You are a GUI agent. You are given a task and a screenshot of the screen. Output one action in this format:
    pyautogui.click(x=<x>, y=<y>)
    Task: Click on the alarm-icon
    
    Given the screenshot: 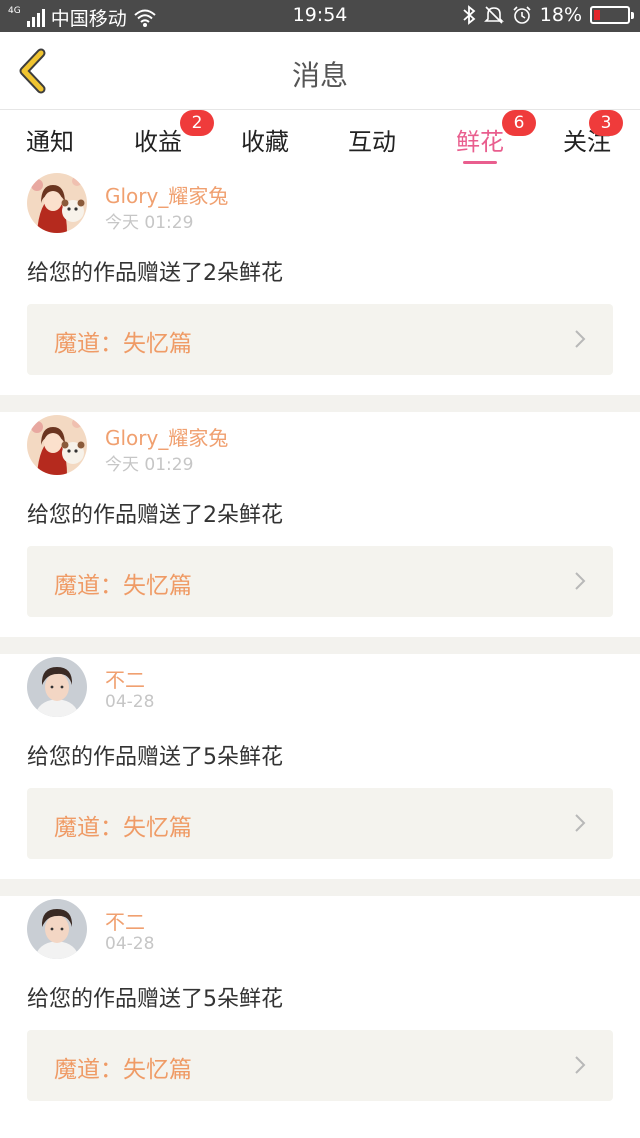 What is the action you would take?
    pyautogui.click(x=522, y=15)
    